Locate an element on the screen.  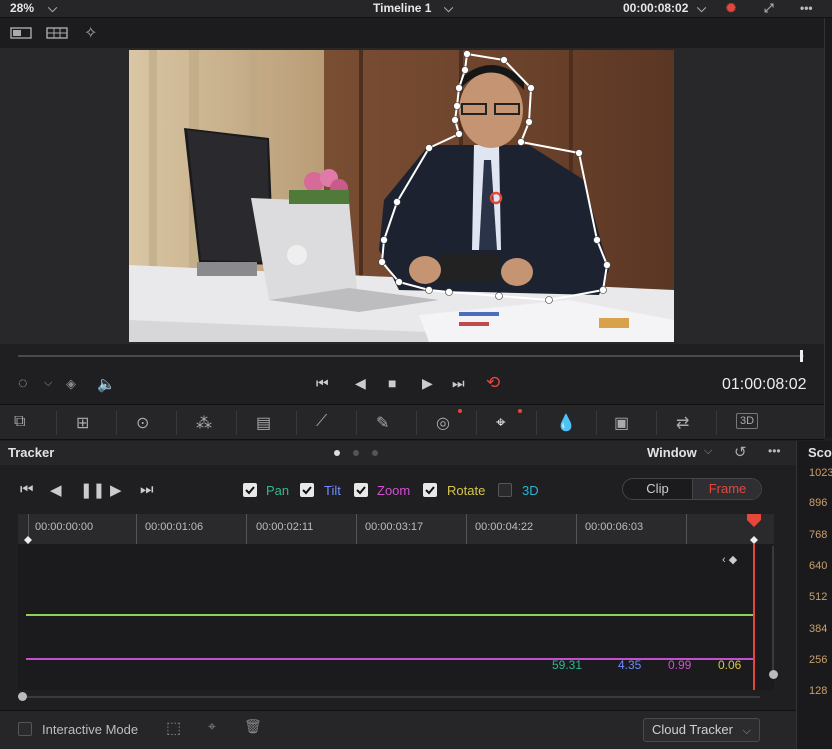
cloud-tracker-dropdown: Cloud Tracker ⌵ is located at coordinates (701, 730).